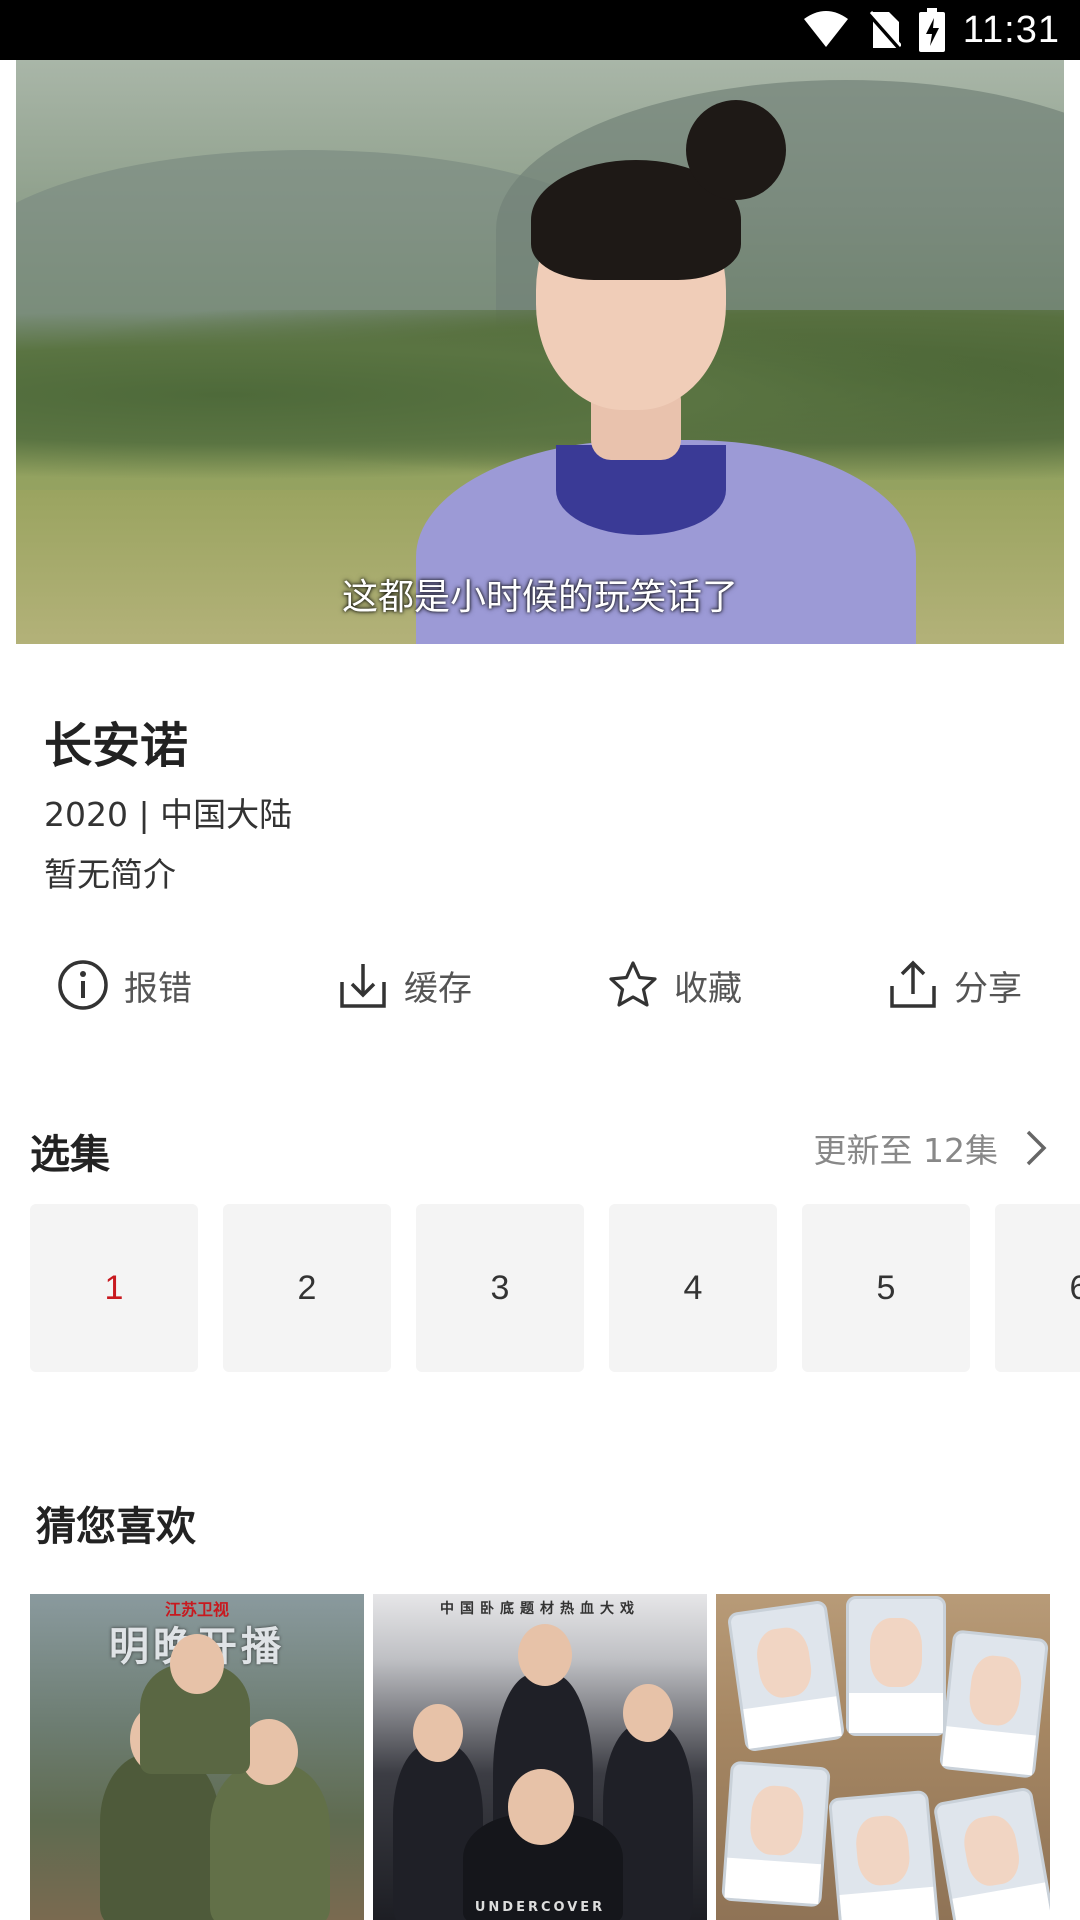  Describe the element at coordinates (70, 1155) in the screenshot. I see `episodes-title: 选集` at that location.